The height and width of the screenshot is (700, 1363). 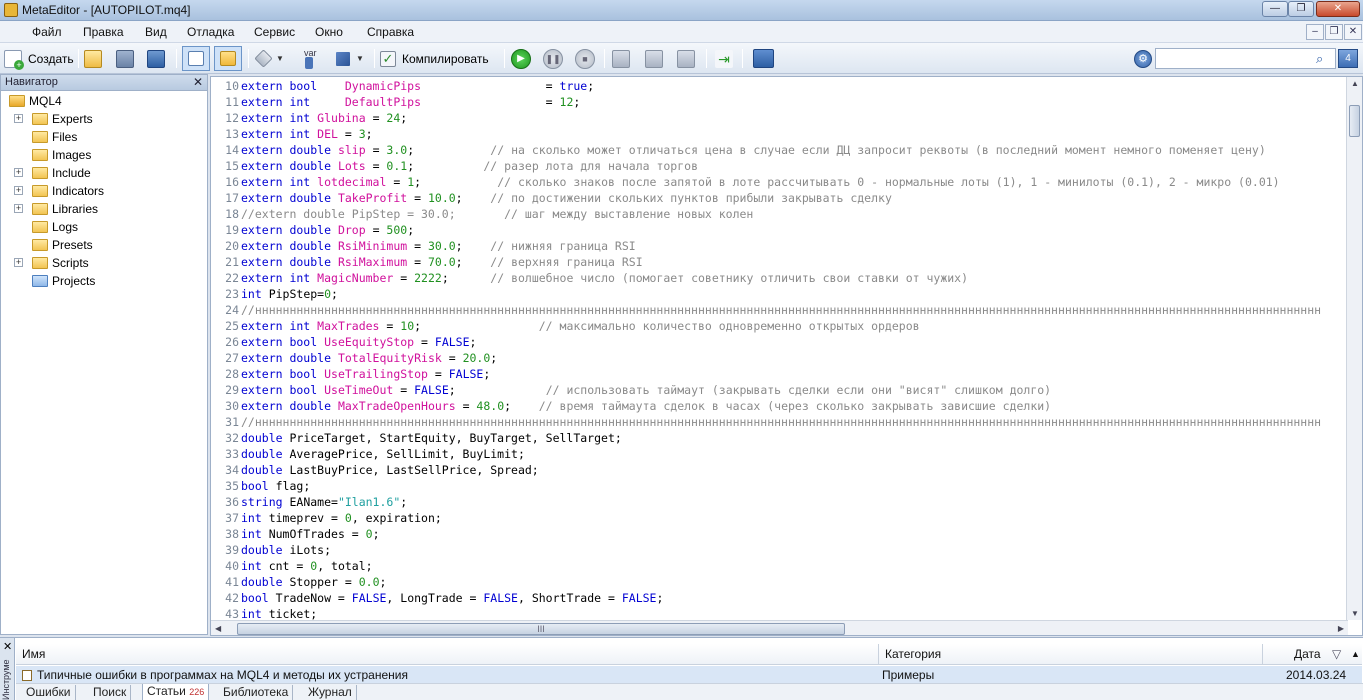 What do you see at coordinates (390, 32) in the screenshot?
I see `menu-help: Справка` at bounding box center [390, 32].